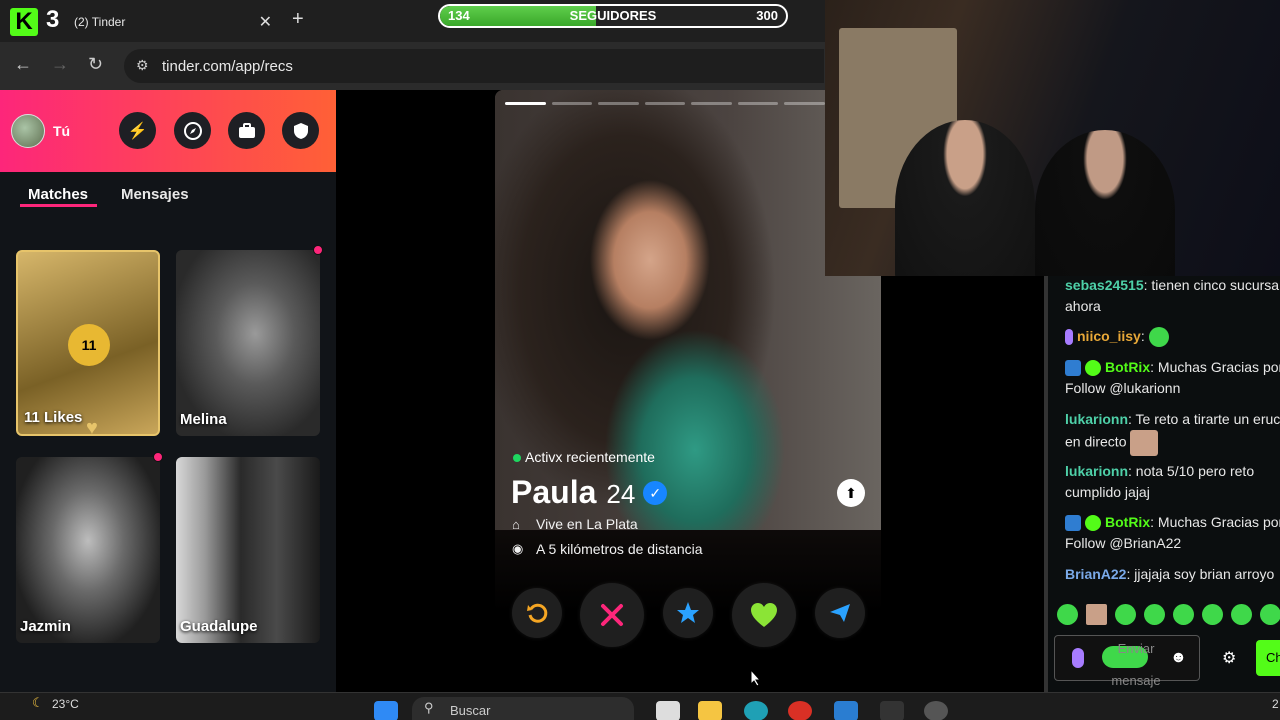 This screenshot has height=720, width=1280. What do you see at coordinates (688, 613) in the screenshot?
I see `superlike-button` at bounding box center [688, 613].